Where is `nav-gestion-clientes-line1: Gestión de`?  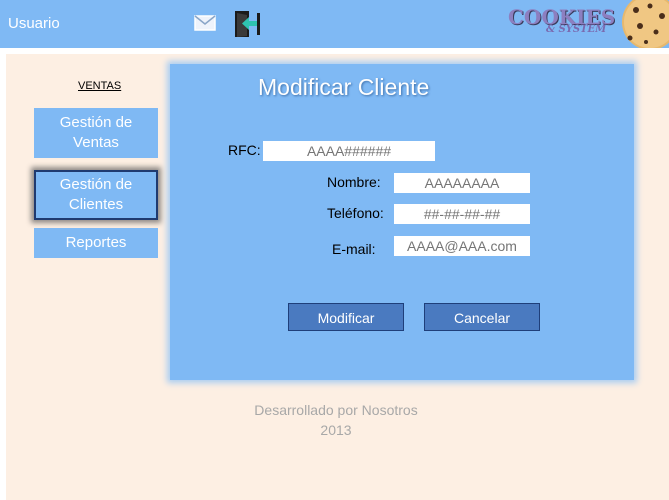 nav-gestion-clientes-line1: Gestión de is located at coordinates (96, 184).